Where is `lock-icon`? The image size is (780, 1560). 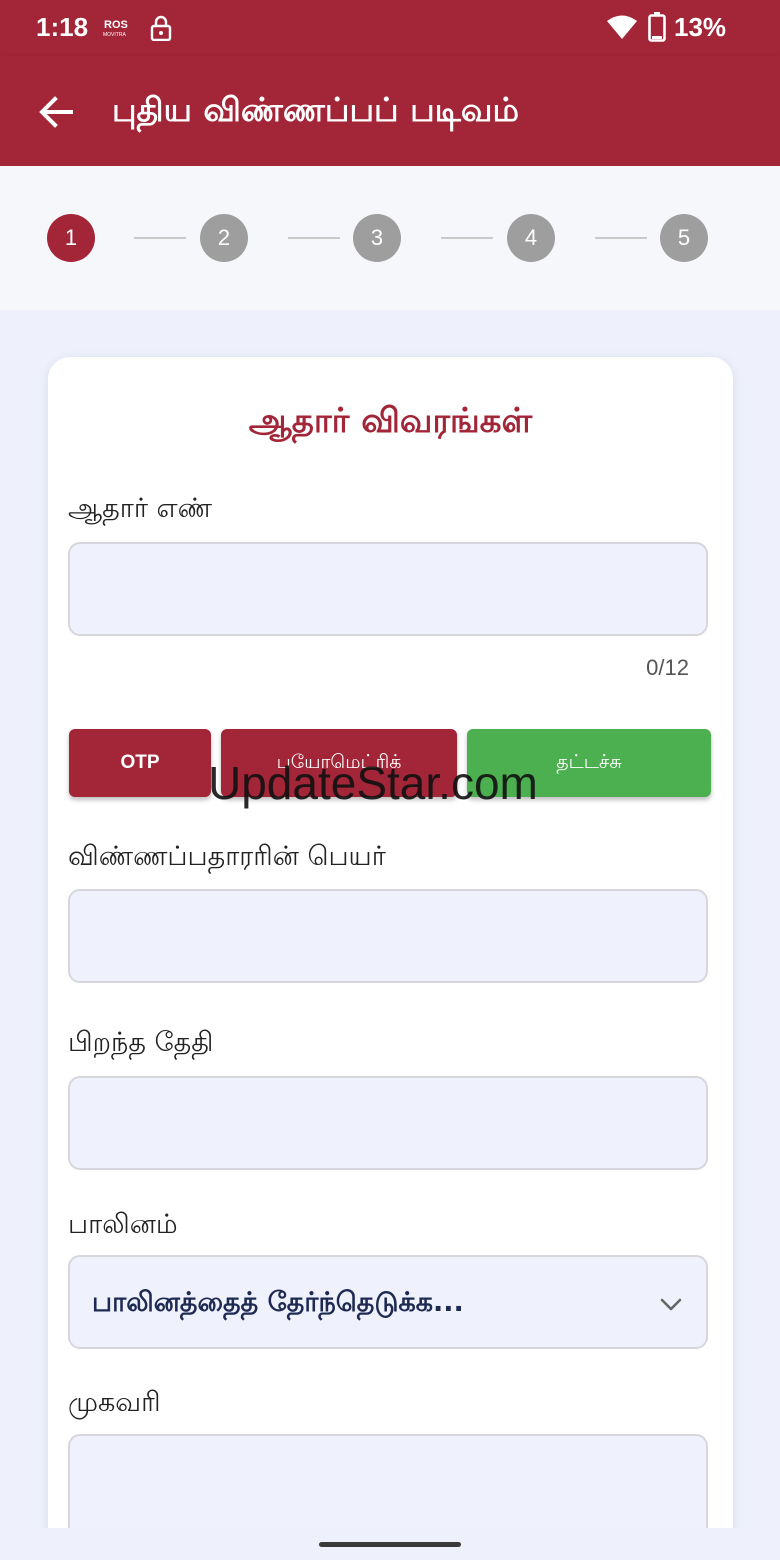 lock-icon is located at coordinates (161, 28).